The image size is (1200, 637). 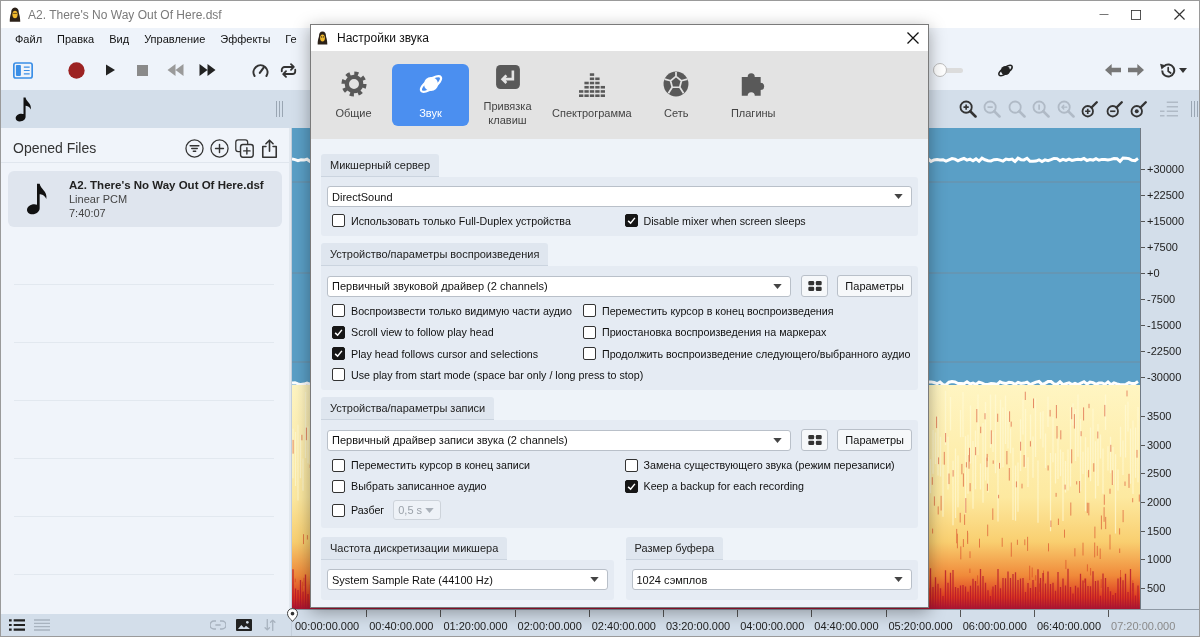 I want to click on grid-icon, so click(x=814, y=440).